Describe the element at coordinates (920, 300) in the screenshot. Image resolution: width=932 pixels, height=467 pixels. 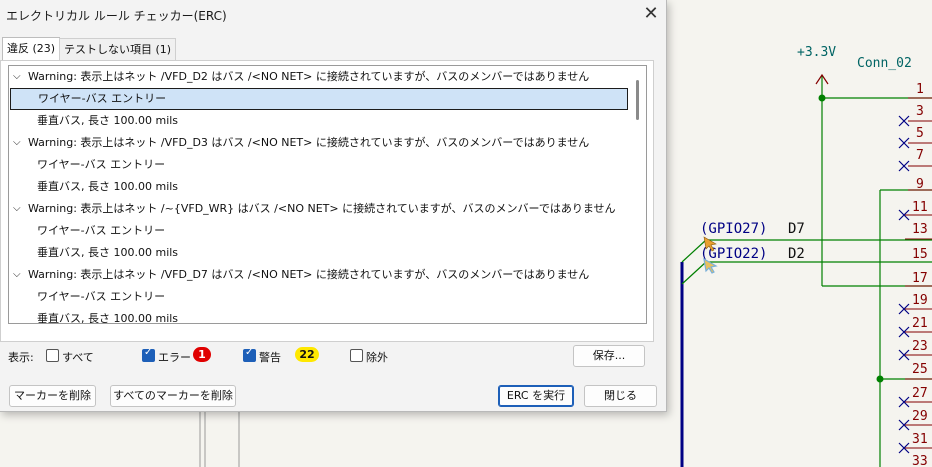
I see `pin-number: 19` at that location.